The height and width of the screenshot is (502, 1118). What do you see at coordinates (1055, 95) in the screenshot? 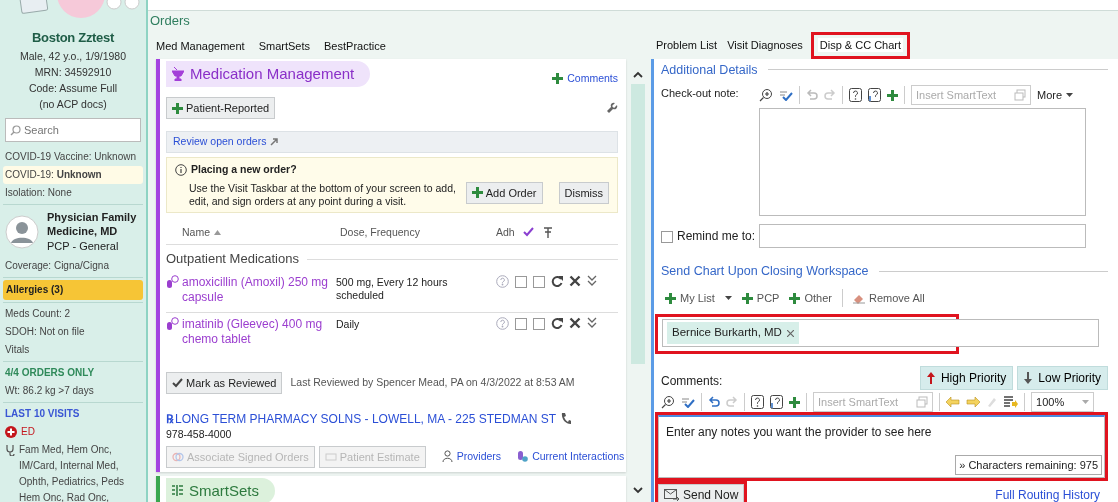
I see `more-menu: More` at bounding box center [1055, 95].